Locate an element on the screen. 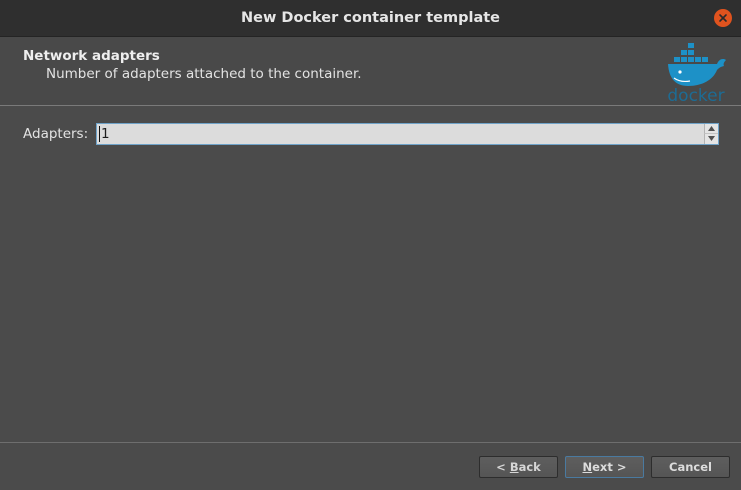 Image resolution: width=741 pixels, height=490 pixels. arrow-down-icon is located at coordinates (711, 138).